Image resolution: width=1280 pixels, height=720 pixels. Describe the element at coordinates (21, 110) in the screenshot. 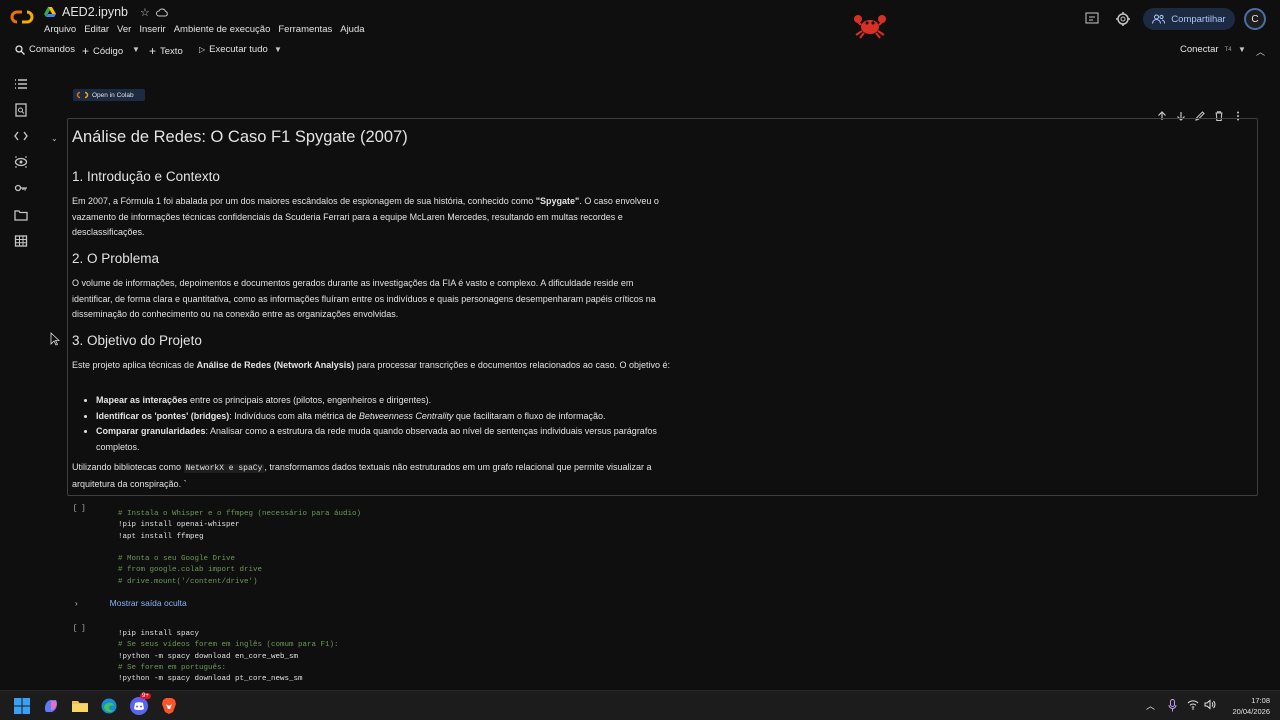

I see `find-icon` at that location.